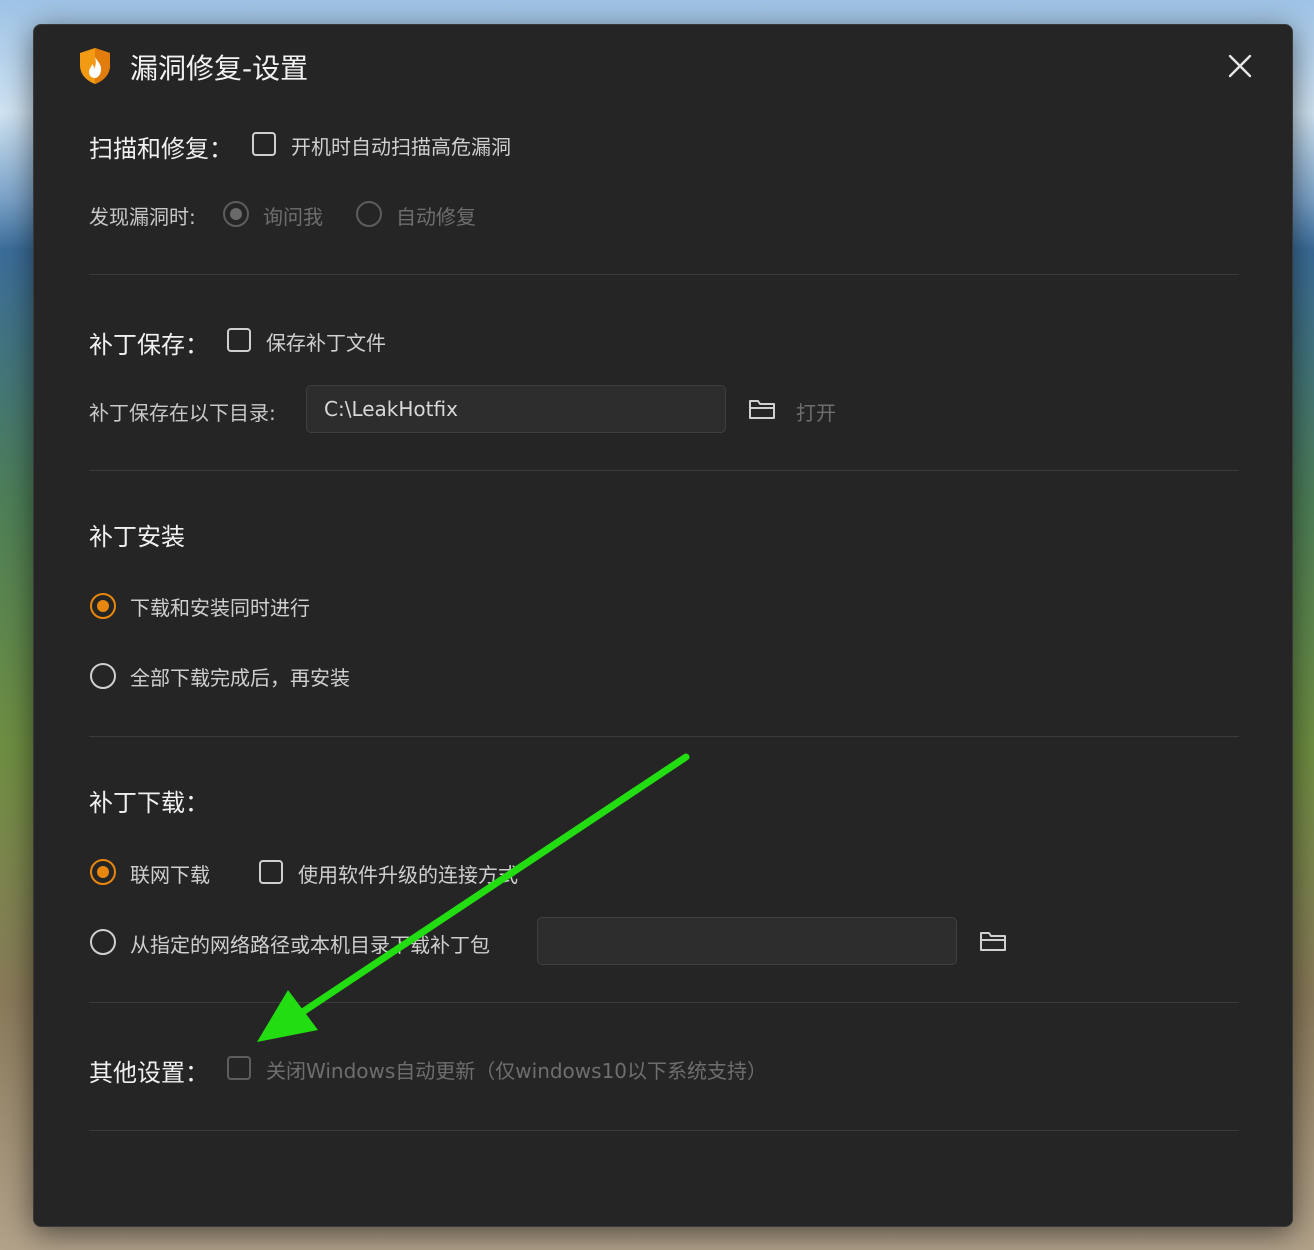  What do you see at coordinates (182, 413) in the screenshot?
I see `save-dir-label: 补丁保存在以下目录:` at bounding box center [182, 413].